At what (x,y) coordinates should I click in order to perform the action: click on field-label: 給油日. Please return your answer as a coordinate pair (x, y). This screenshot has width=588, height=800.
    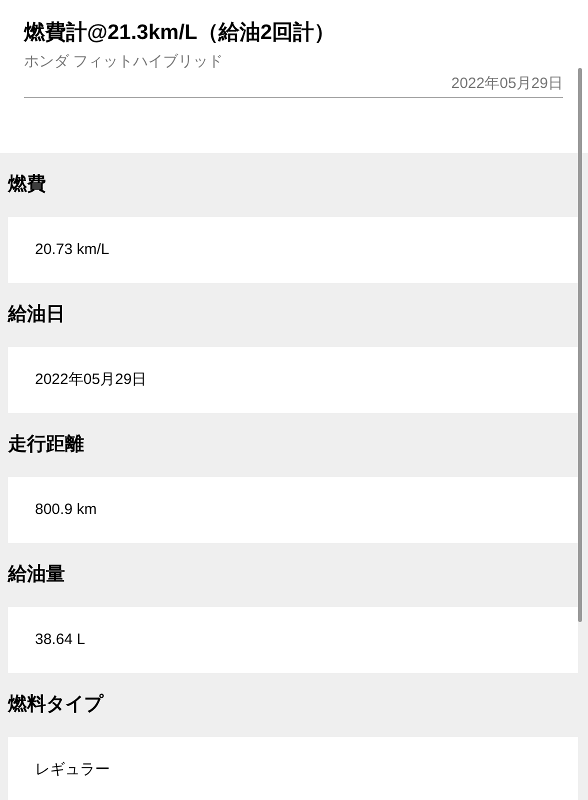
    Looking at the image, I should click on (36, 314).